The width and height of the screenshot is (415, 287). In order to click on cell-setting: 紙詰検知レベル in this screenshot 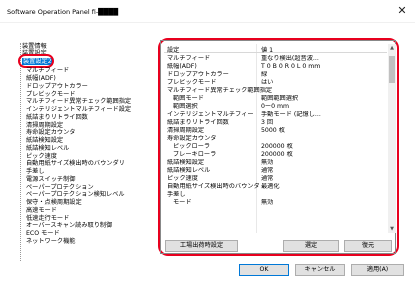, I will do `click(189, 170)`.